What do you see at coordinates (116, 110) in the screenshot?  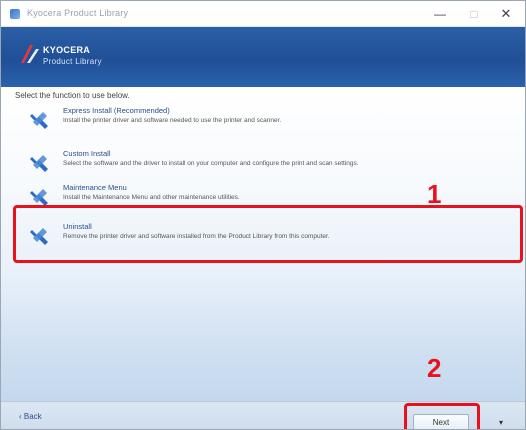 I see `option-title: Express Install (Recommended)` at bounding box center [116, 110].